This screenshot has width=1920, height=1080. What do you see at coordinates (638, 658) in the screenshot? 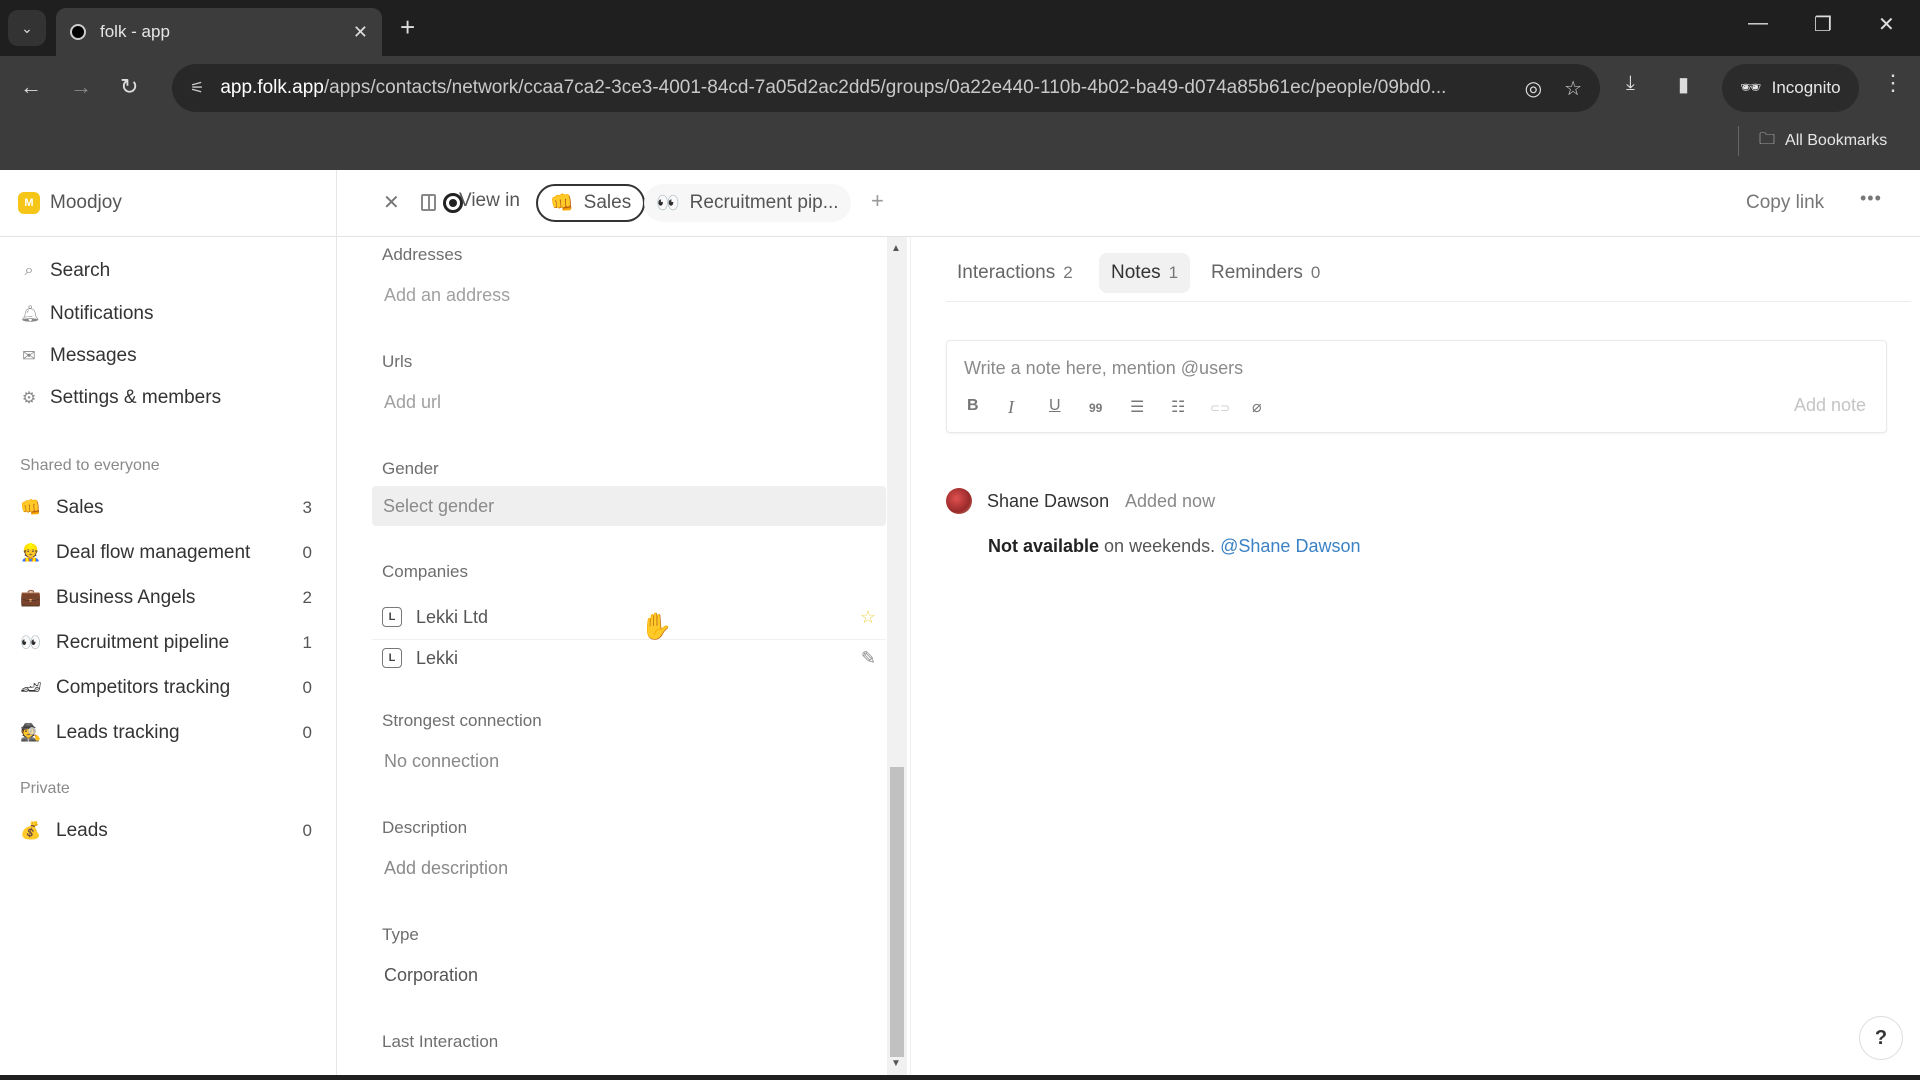
I see `company-name: Lekki` at bounding box center [638, 658].